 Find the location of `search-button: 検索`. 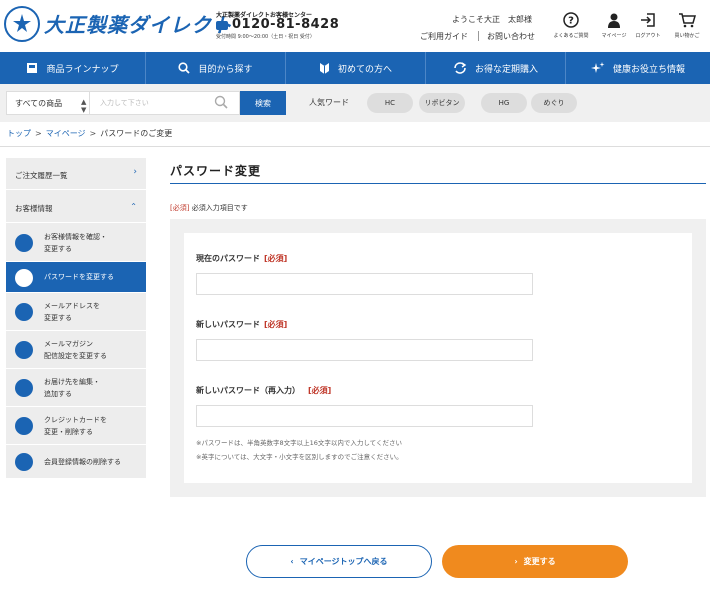

search-button: 検索 is located at coordinates (263, 103).